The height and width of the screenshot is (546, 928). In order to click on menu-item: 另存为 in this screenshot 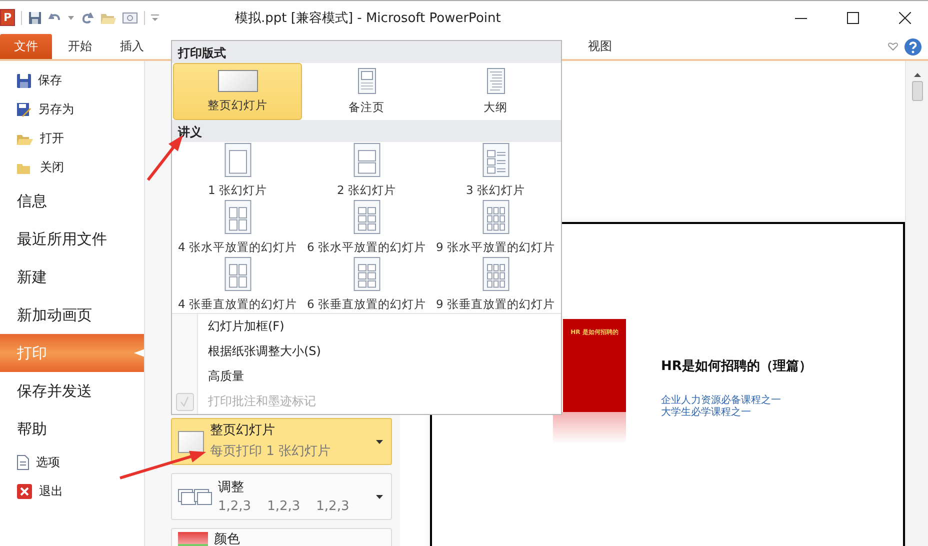, I will do `click(72, 109)`.